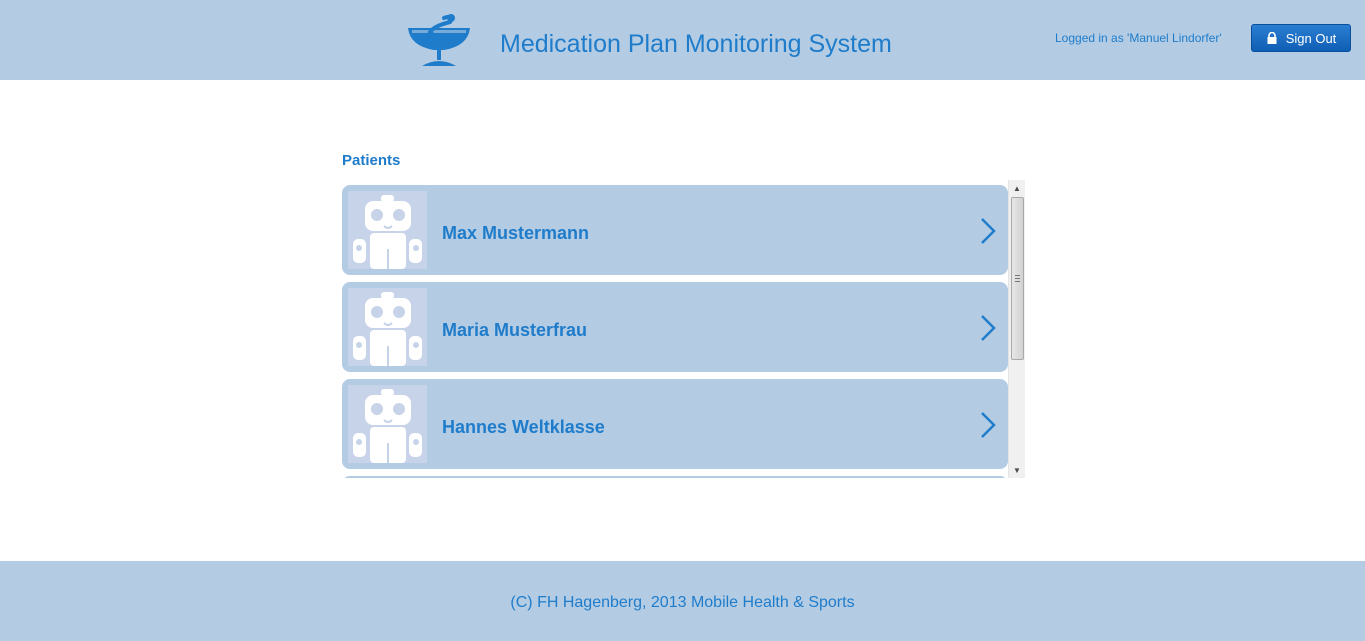 This screenshot has width=1365, height=641. I want to click on patient-list-item: Max Mustermann, so click(675, 230).